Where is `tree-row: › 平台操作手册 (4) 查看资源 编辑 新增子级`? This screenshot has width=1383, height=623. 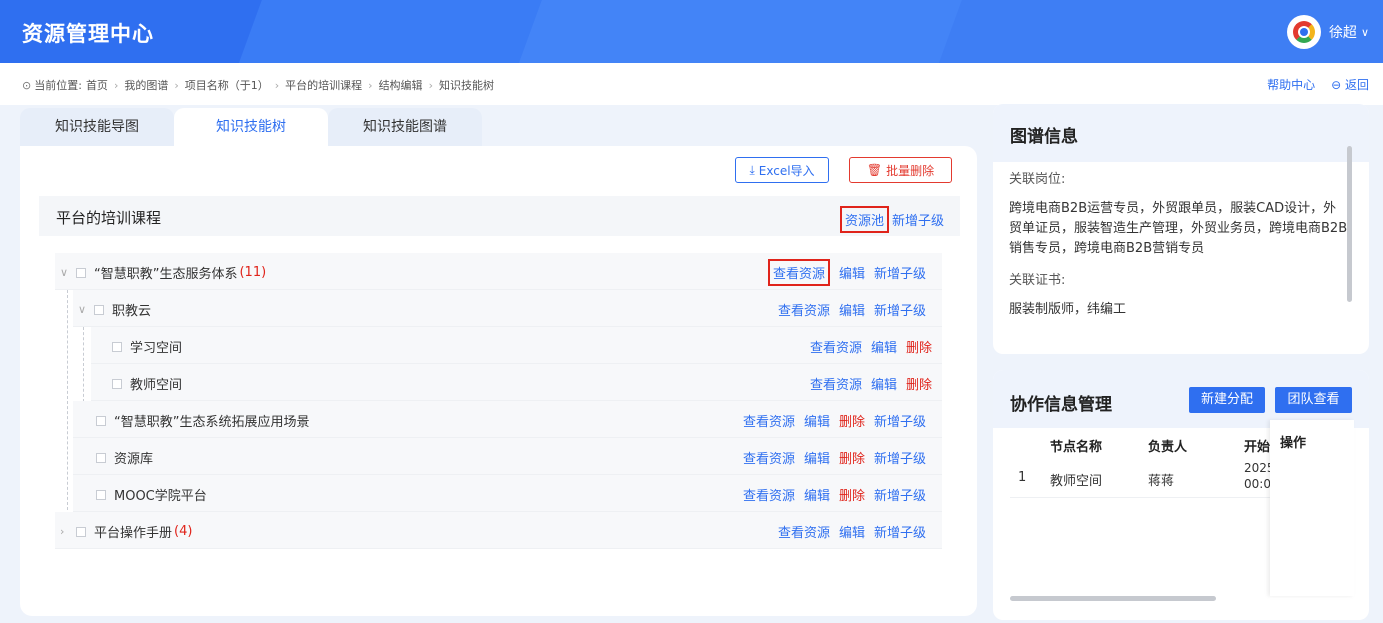
tree-row: › 平台操作手册 (4) 查看资源 编辑 新增子级 is located at coordinates (498, 530).